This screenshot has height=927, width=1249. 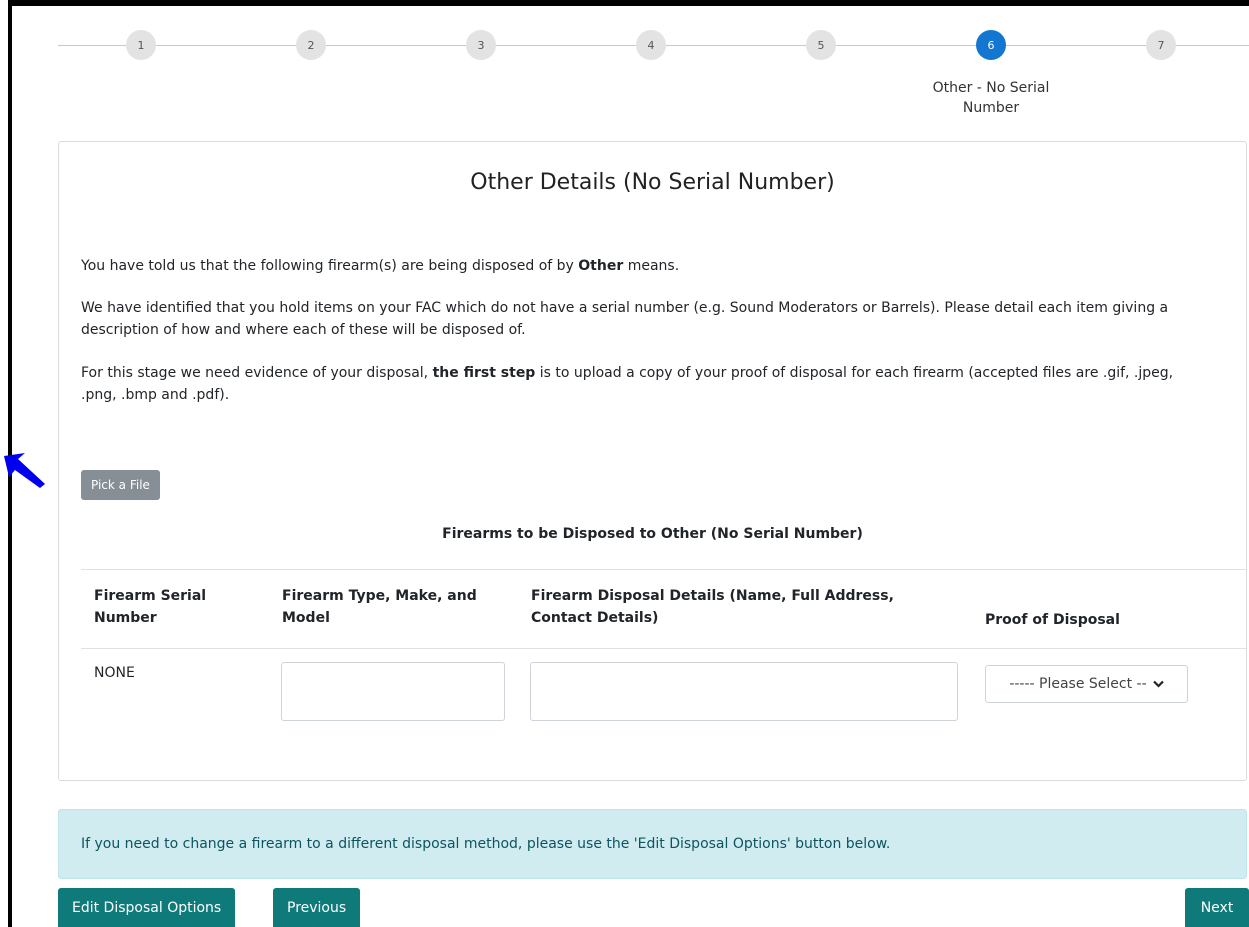 I want to click on header-type-make-model: Firearm Type, Make, and Model, so click(x=379, y=607).